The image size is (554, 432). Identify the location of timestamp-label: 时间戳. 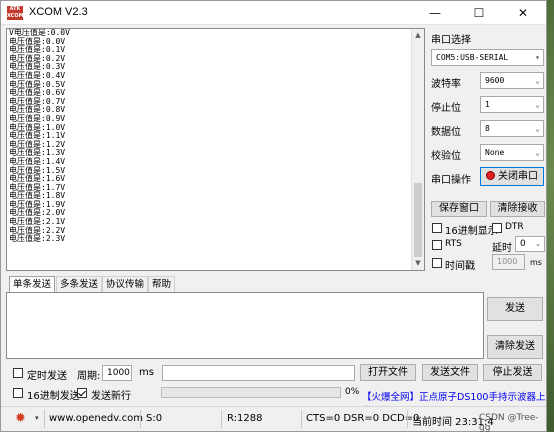
(460, 266).